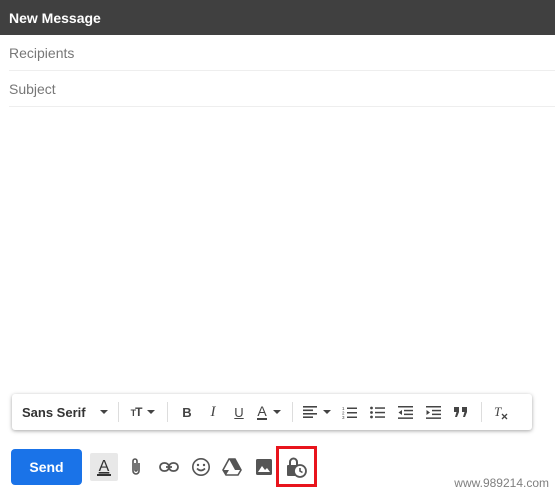 The image size is (555, 494). I want to click on text-color-icon: A, so click(262, 411).